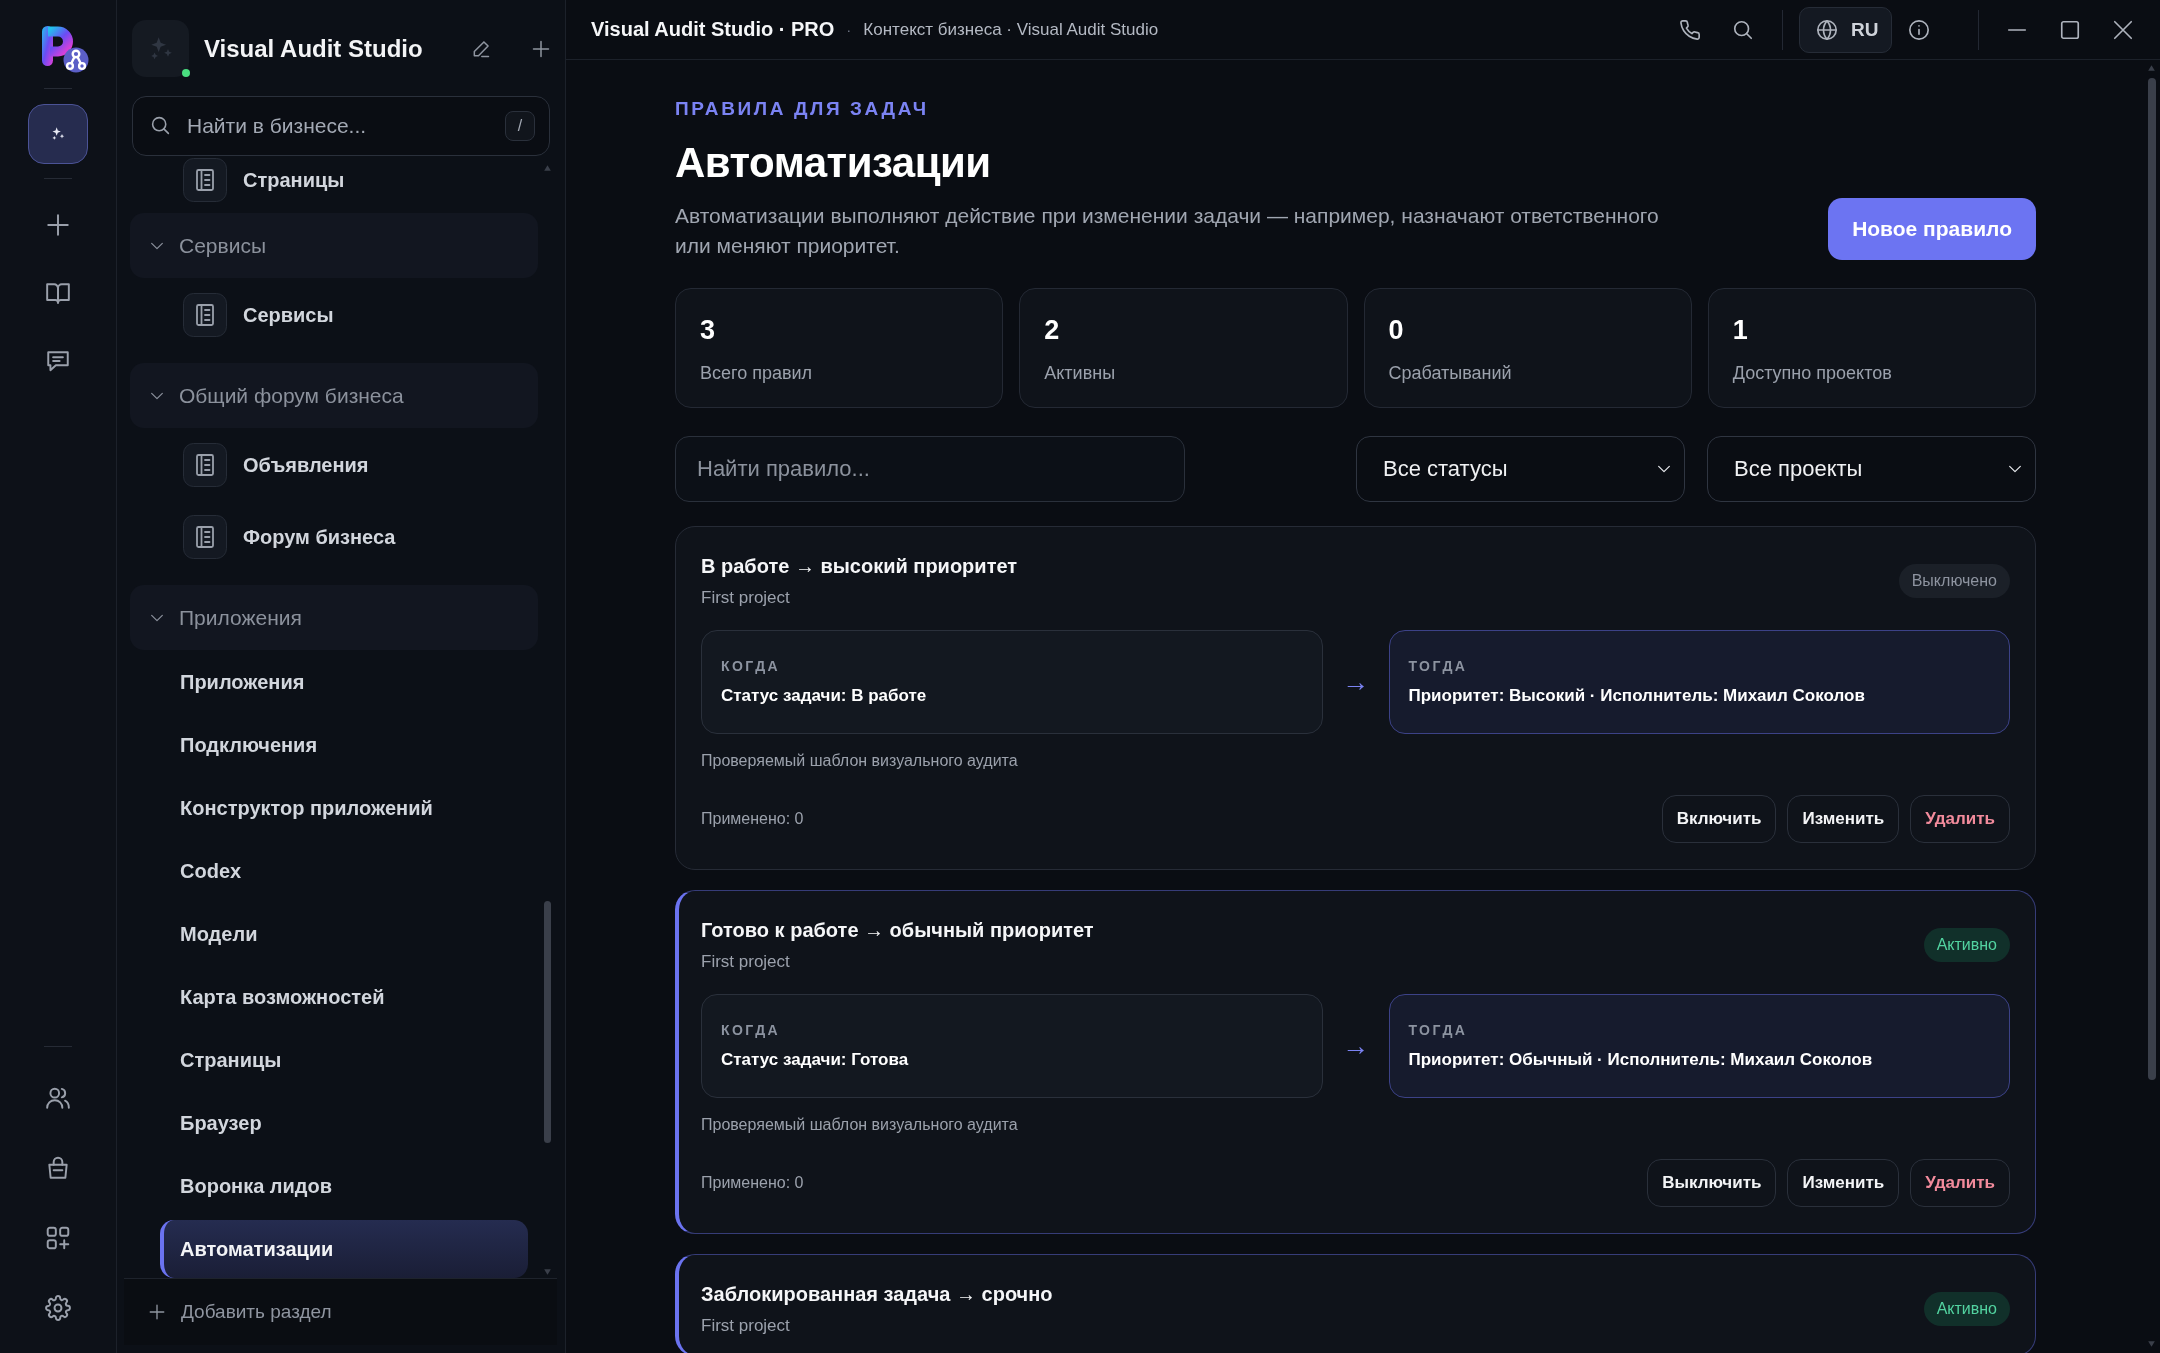 The height and width of the screenshot is (1353, 2160). What do you see at coordinates (1812, 373) in the screenshot?
I see `stat-label: Доступно проектов` at bounding box center [1812, 373].